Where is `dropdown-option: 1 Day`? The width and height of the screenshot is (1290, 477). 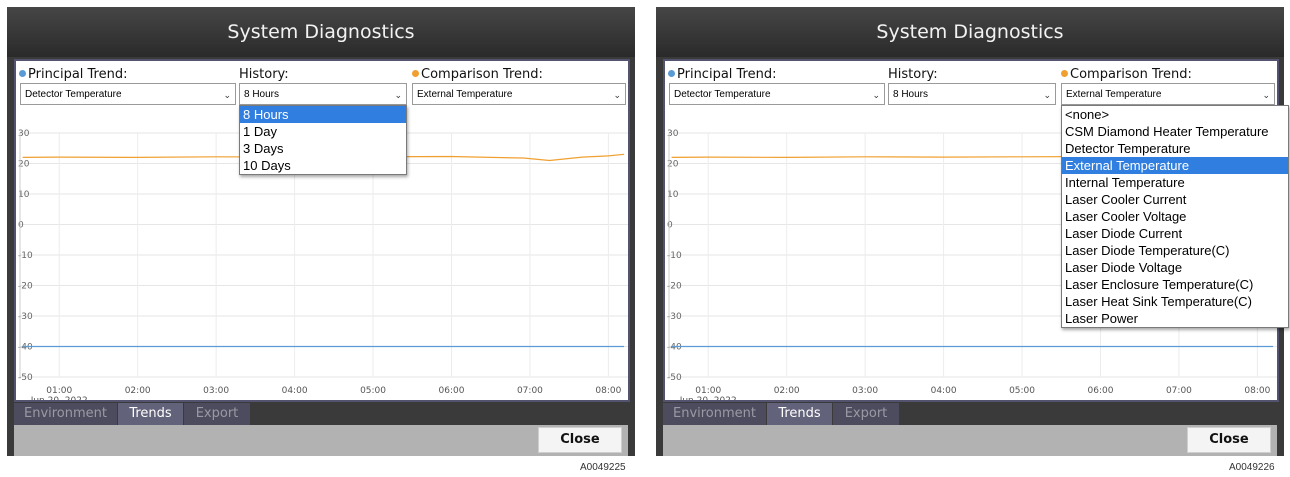
dropdown-option: 1 Day is located at coordinates (323, 131).